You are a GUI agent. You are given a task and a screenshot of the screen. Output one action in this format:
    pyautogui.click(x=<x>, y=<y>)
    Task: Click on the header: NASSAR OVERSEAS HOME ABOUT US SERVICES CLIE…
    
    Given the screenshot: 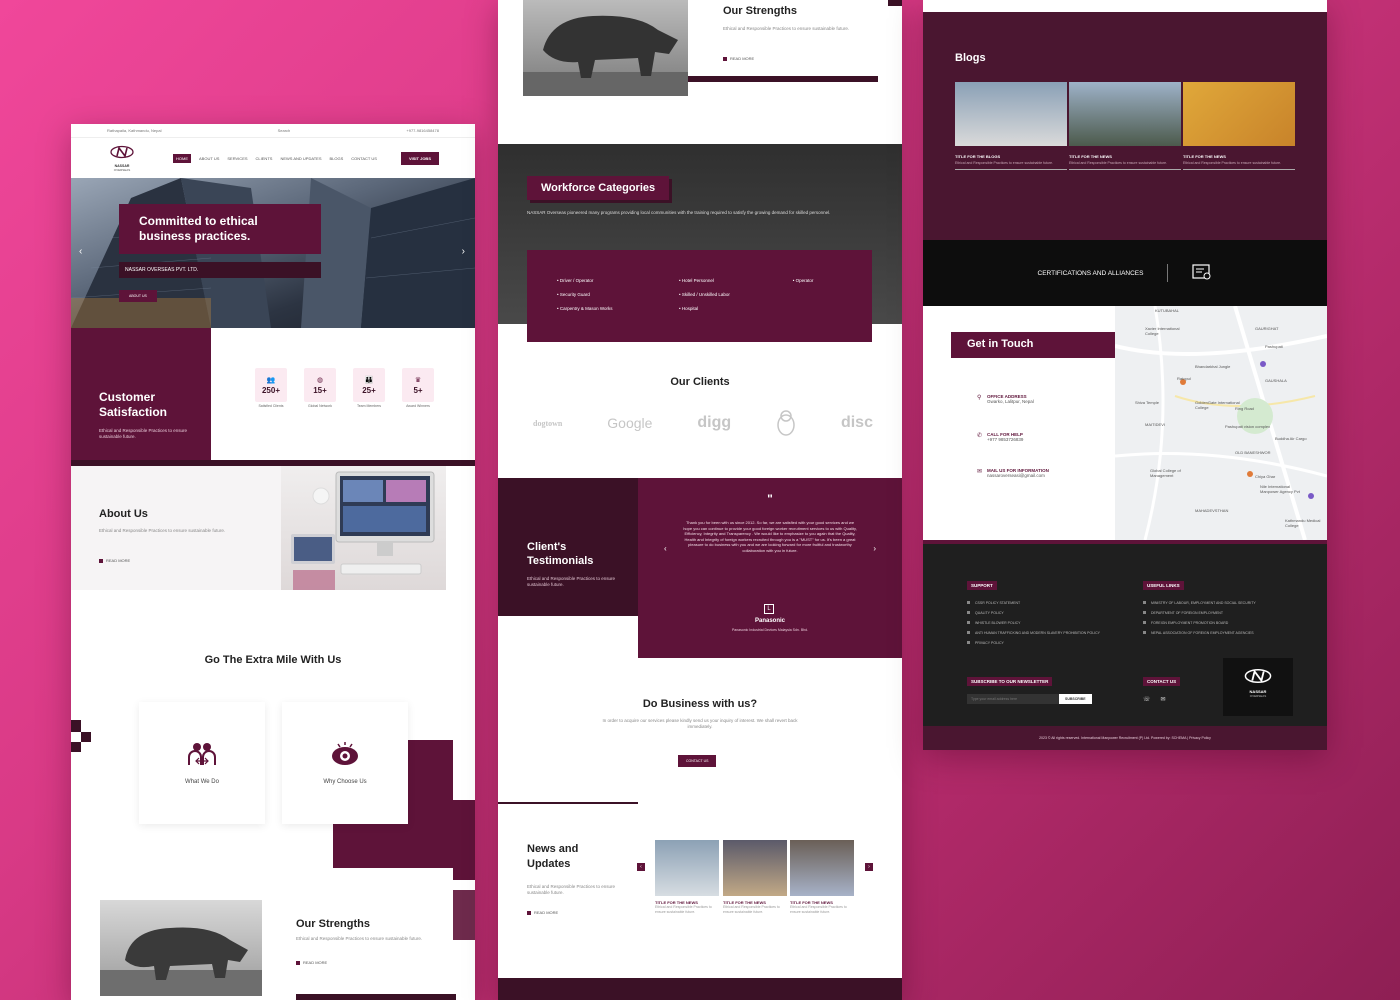 What is the action you would take?
    pyautogui.click(x=273, y=158)
    